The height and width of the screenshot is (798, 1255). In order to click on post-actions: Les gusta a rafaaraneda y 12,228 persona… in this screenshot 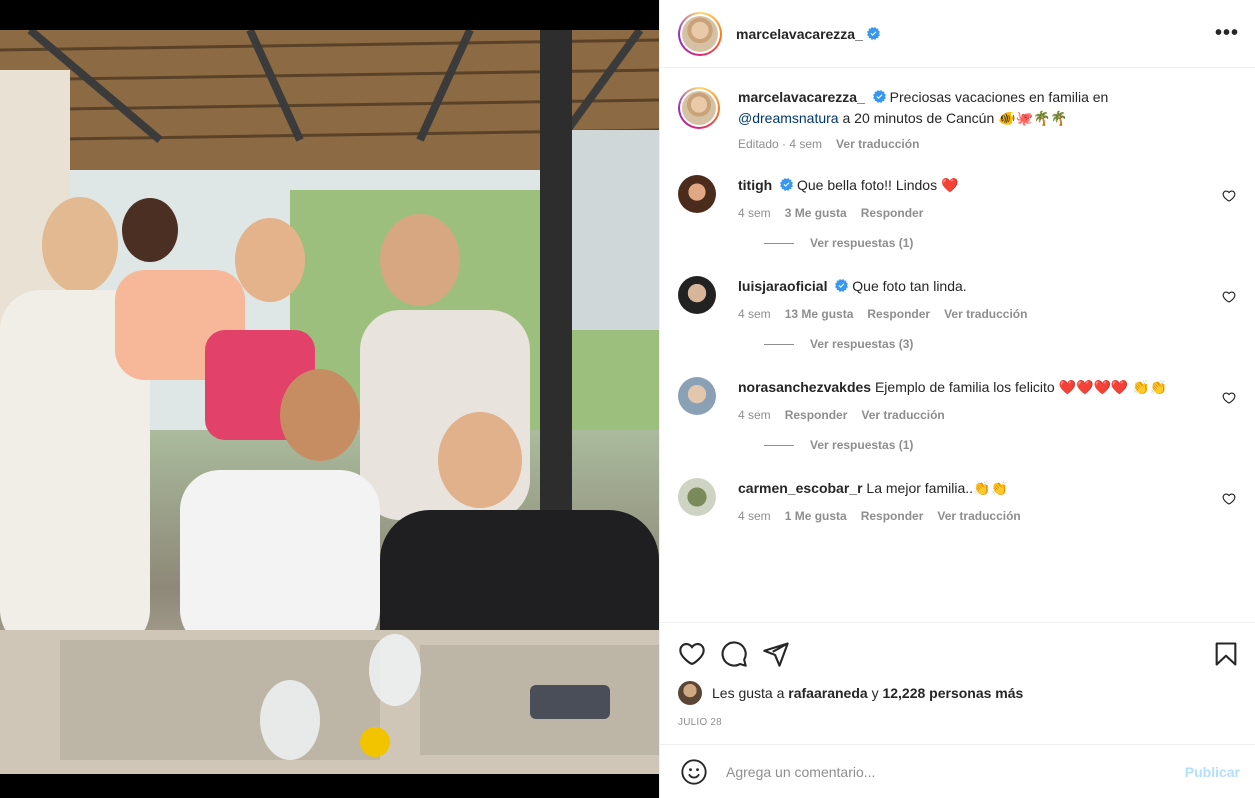, I will do `click(957, 683)`.